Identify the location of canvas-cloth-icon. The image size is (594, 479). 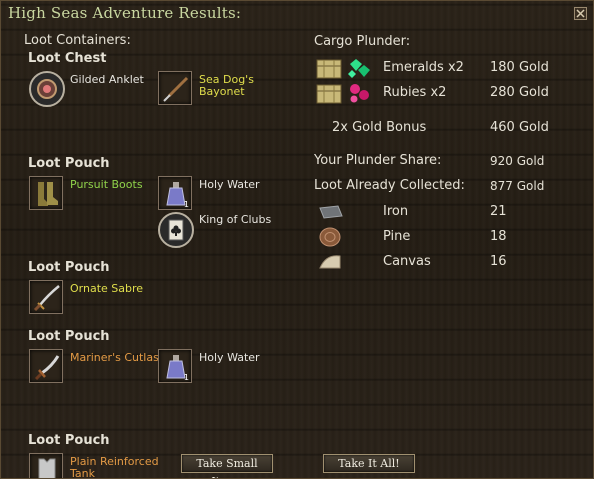
(331, 262).